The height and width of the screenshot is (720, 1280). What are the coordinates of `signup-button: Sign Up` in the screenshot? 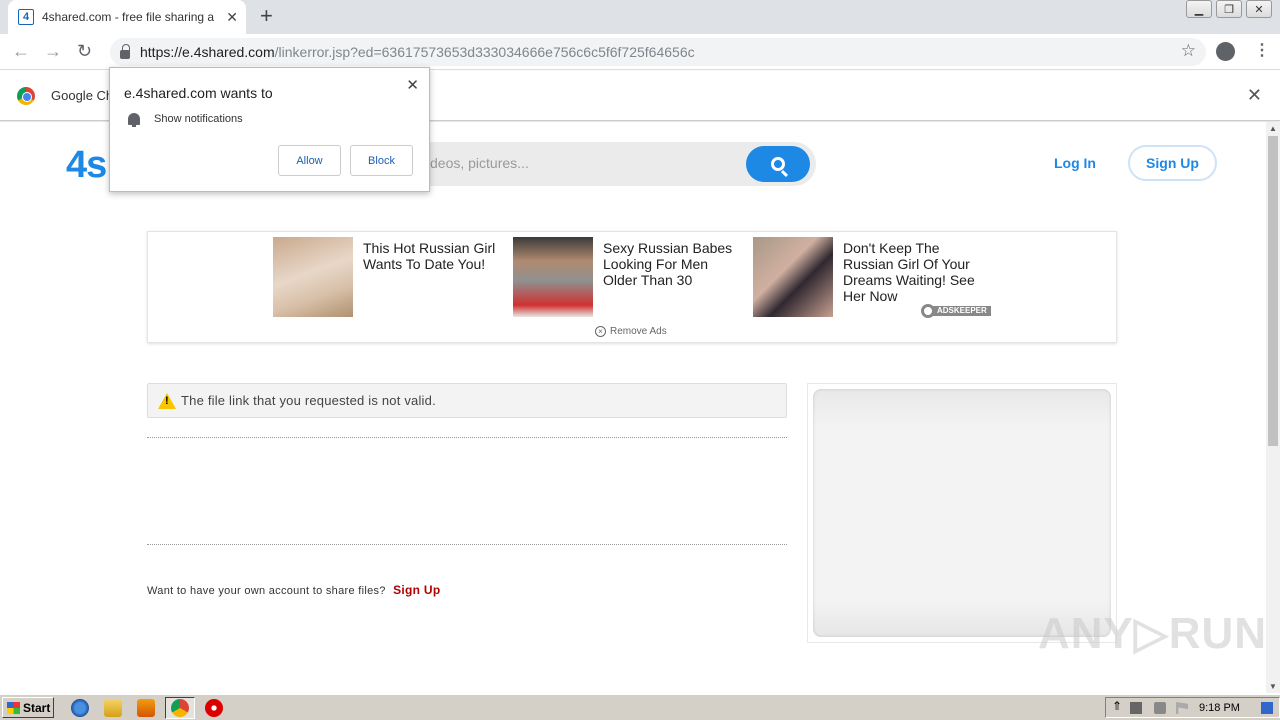 It's located at (1172, 163).